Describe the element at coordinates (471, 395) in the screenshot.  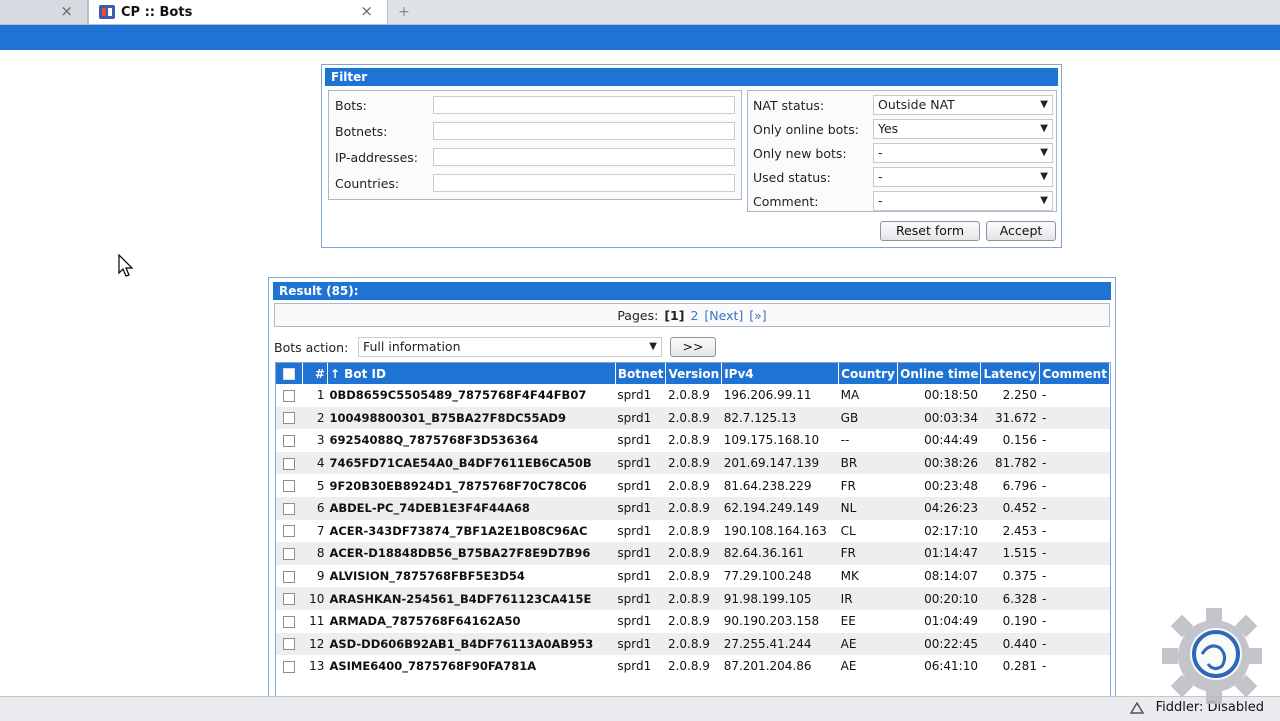
I see `bot-id-cell: 0BD8659C5505489_7875768F4F44FB07` at that location.